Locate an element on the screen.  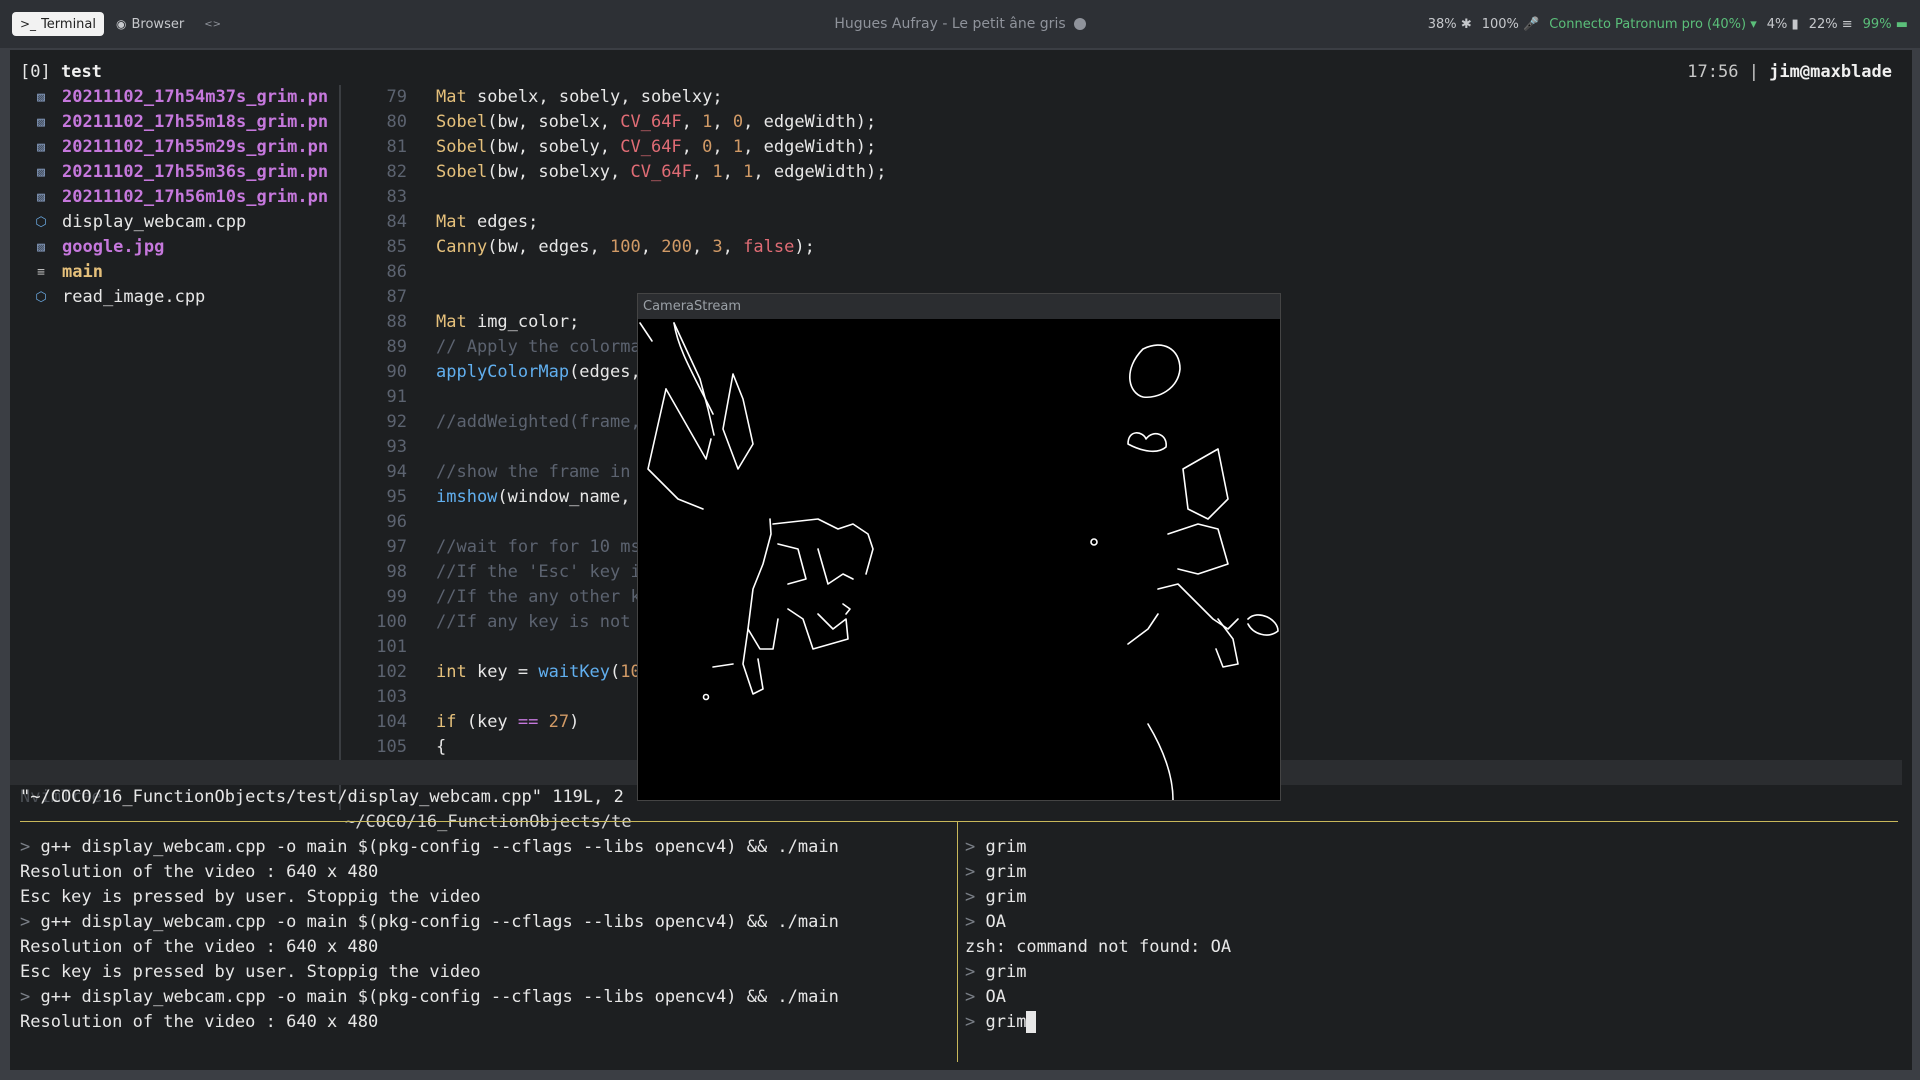
tree-item: ⬡ display_webcam.cpp is located at coordinates (185, 222).